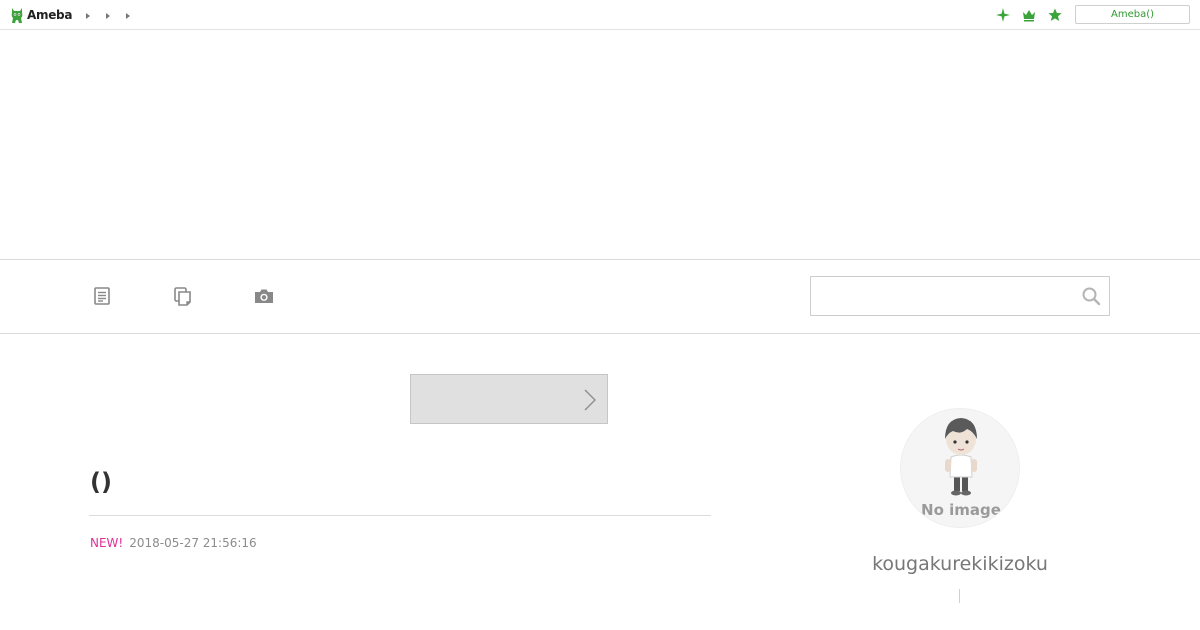 Image resolution: width=1200 pixels, height=630 pixels. I want to click on breadcrumb, so click(112, 15).